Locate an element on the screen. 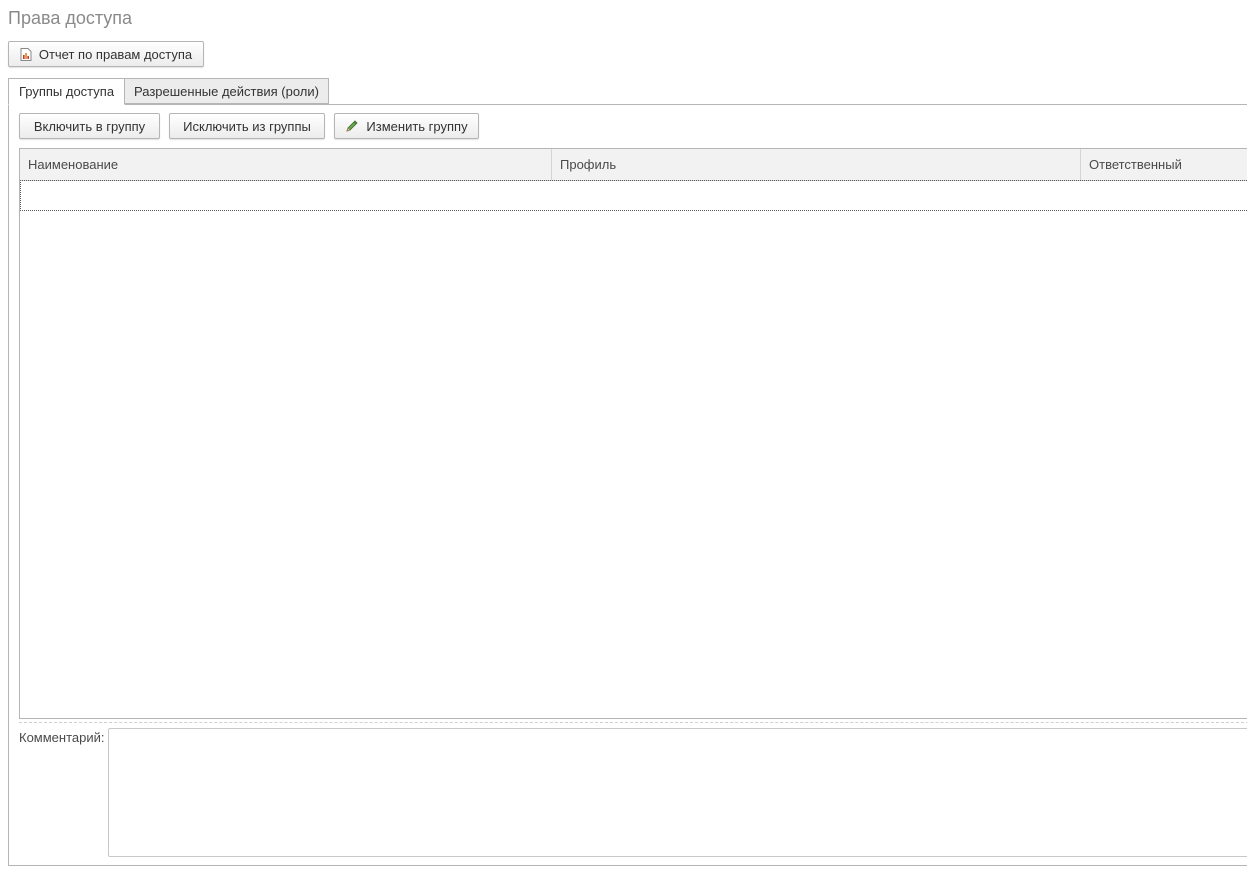 The height and width of the screenshot is (869, 1247). column-header-responsible: Ответственный is located at coordinates (1164, 164).